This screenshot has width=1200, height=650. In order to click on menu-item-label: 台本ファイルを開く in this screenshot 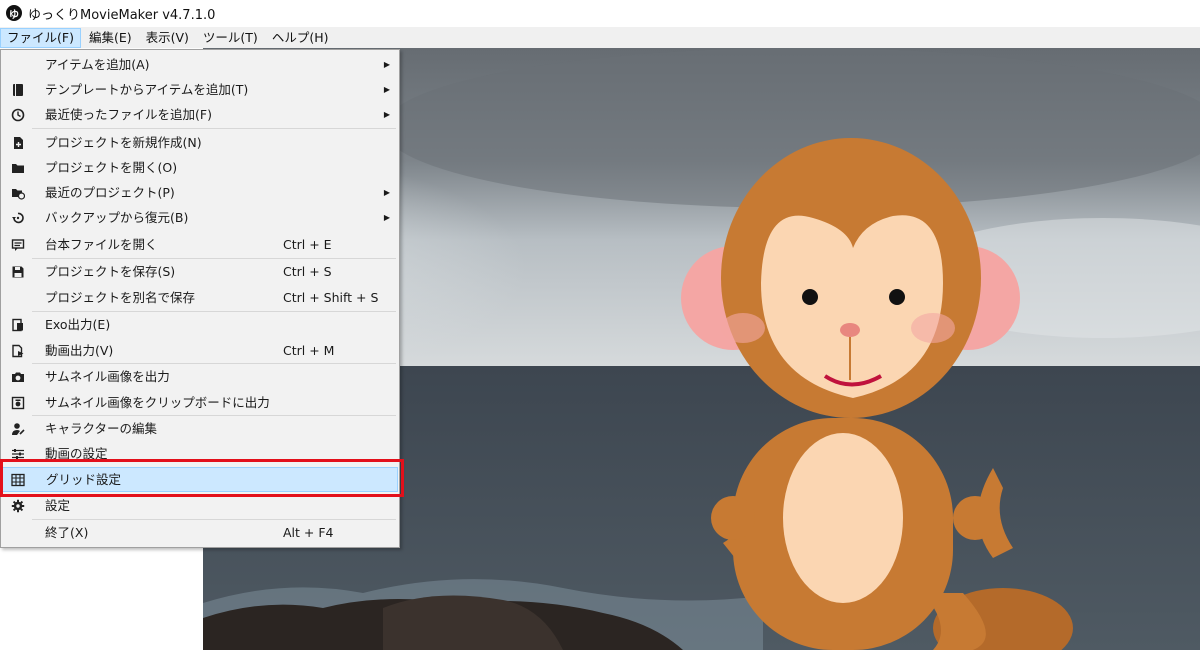, I will do `click(101, 244)`.